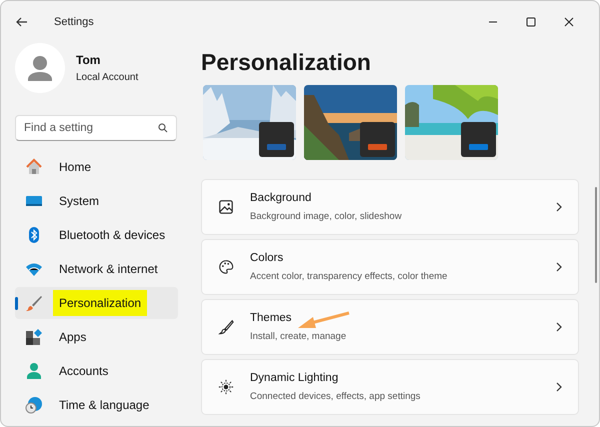 This screenshot has width=600, height=427. Describe the element at coordinates (75, 167) in the screenshot. I see `sidebar-label: Home` at that location.